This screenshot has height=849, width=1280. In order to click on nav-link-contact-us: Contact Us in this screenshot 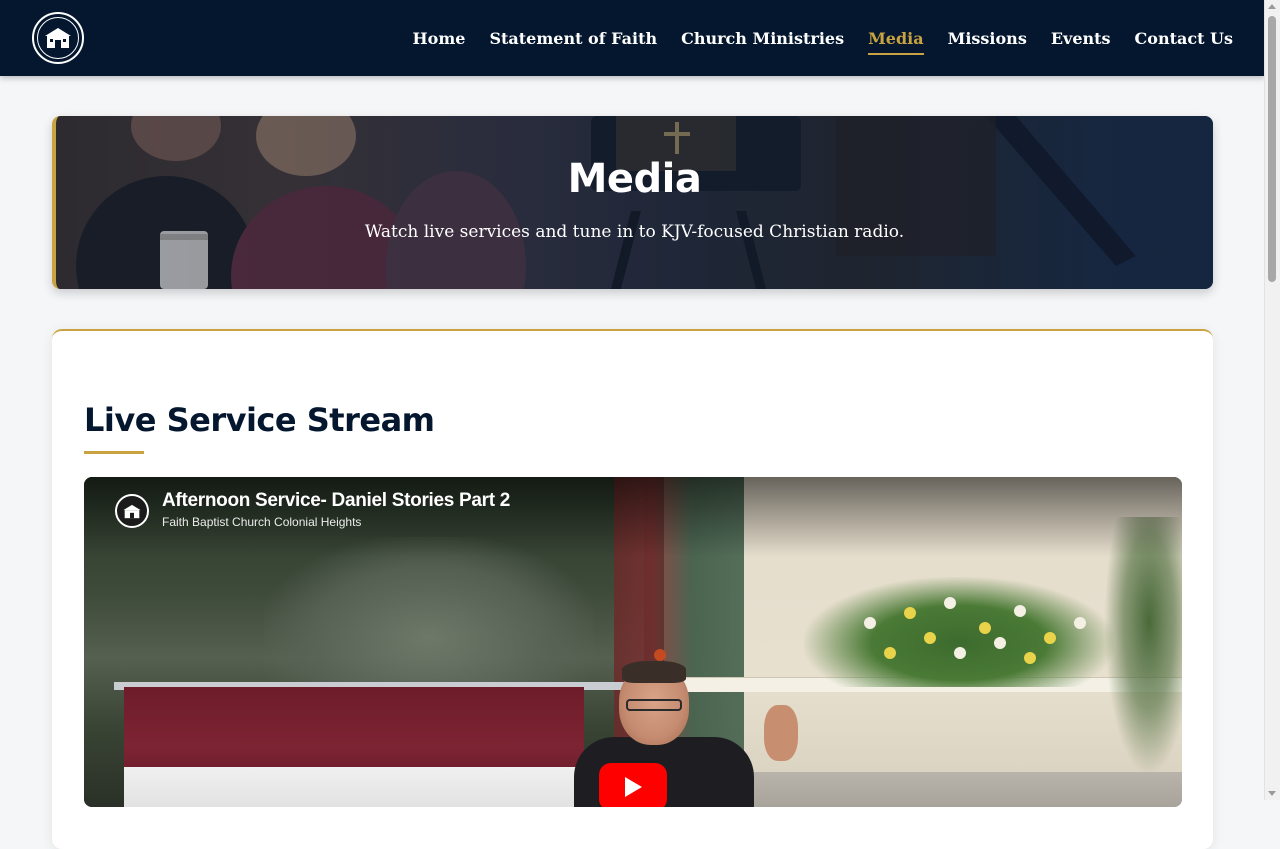, I will do `click(1184, 38)`.